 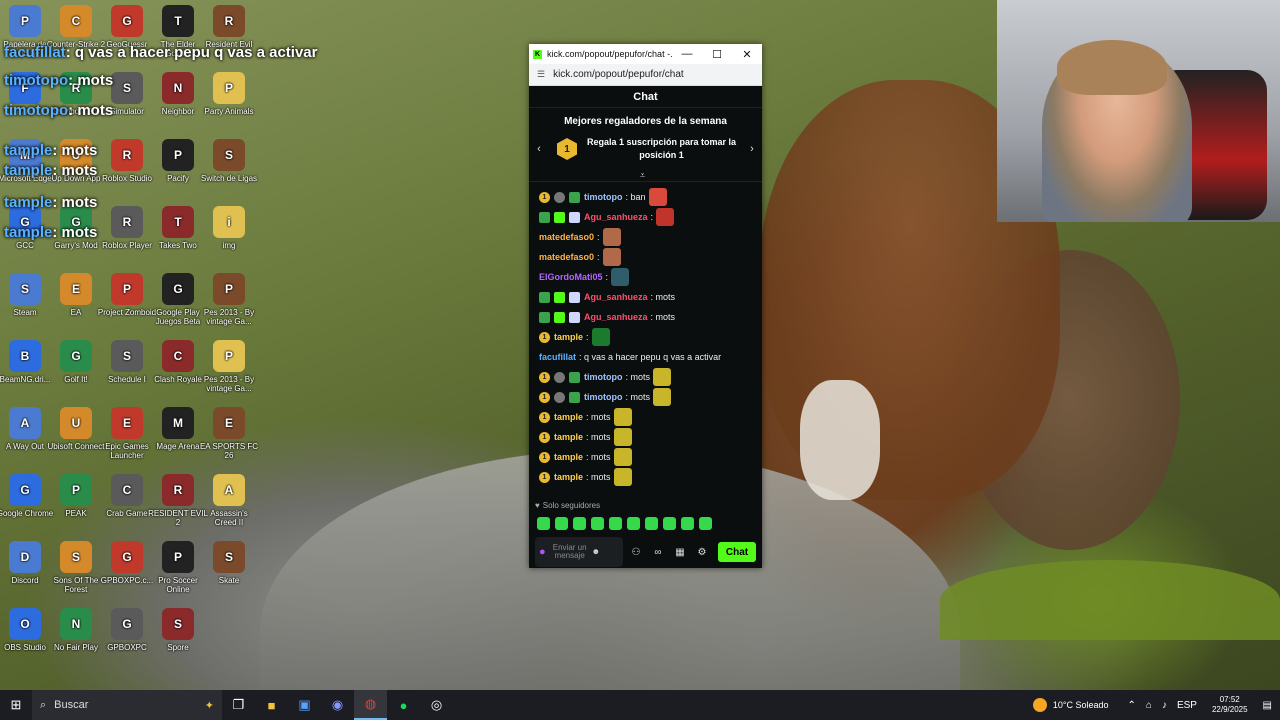 What do you see at coordinates (645, 75) in the screenshot?
I see `address-bar: ☰ kick.com/popout/pepufor/chat` at bounding box center [645, 75].